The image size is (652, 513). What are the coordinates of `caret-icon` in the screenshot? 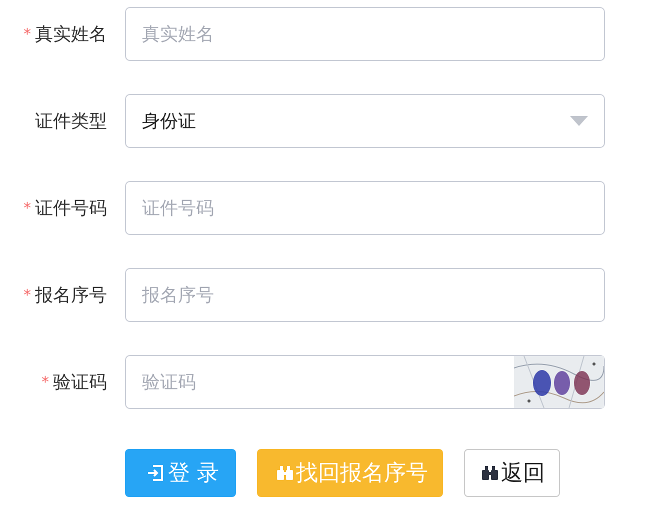 It's located at (579, 121).